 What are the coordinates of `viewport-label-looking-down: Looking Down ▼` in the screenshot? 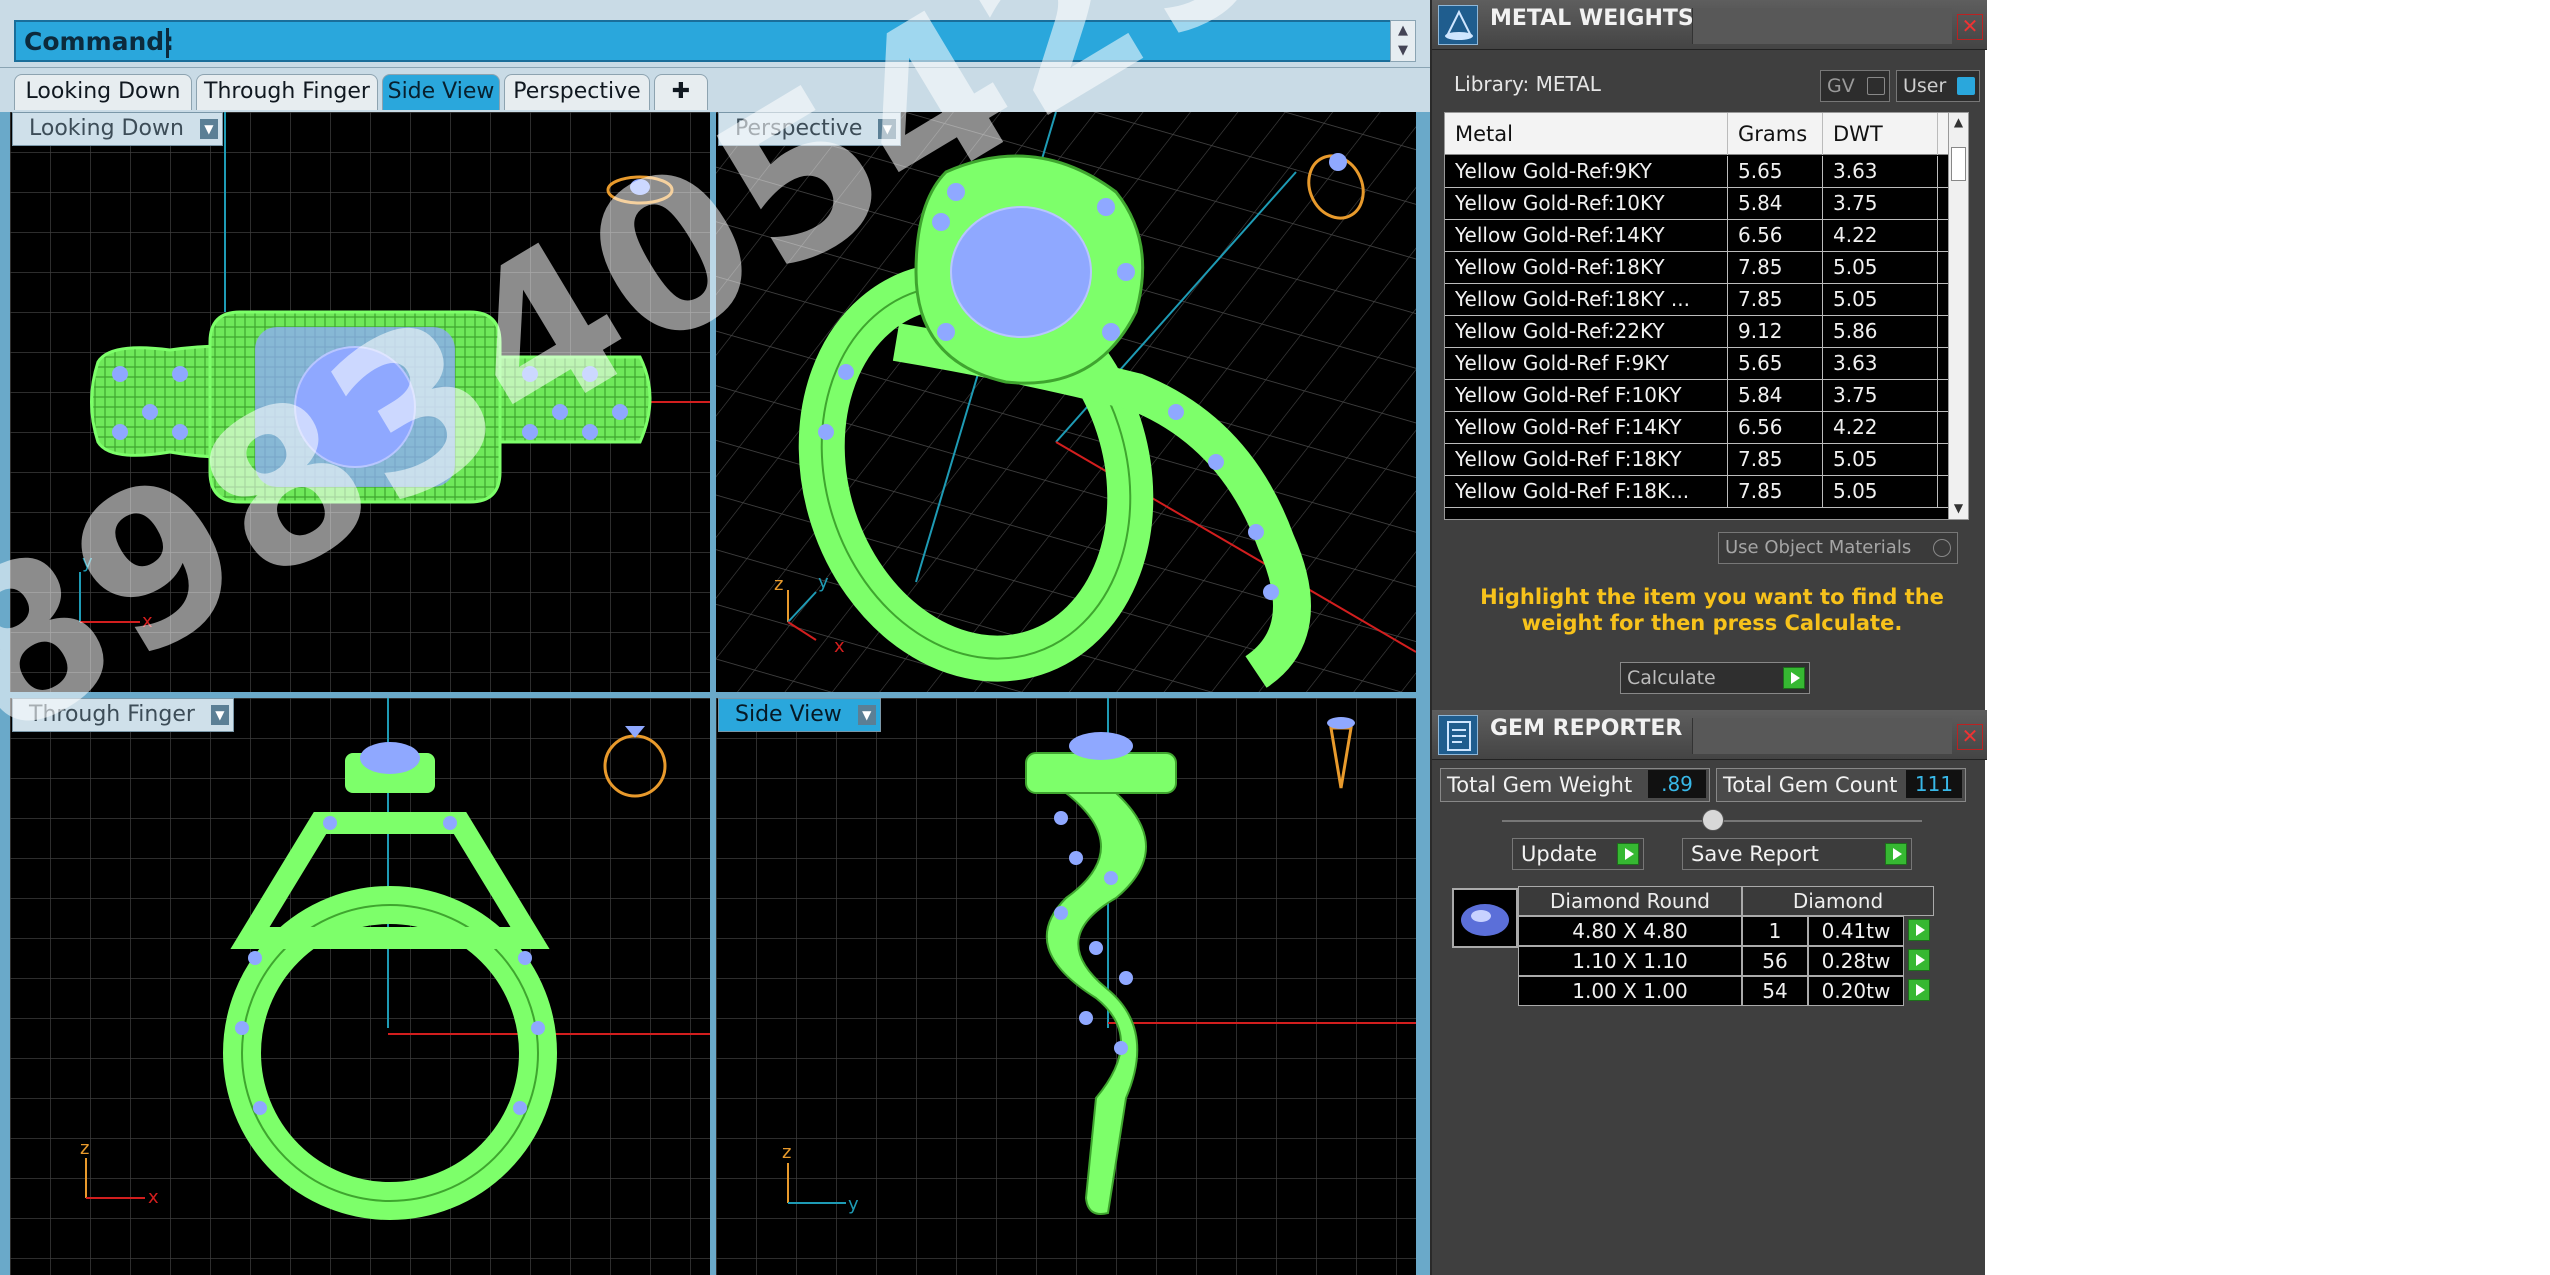 It's located at (117, 129).